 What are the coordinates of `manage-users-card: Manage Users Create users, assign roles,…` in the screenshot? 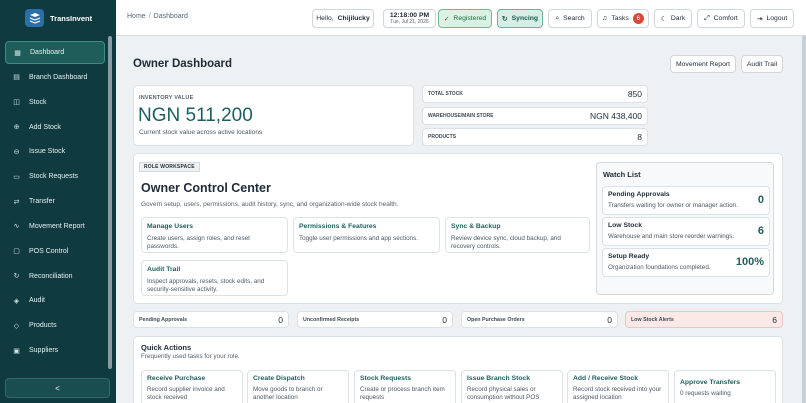 It's located at (214, 235).